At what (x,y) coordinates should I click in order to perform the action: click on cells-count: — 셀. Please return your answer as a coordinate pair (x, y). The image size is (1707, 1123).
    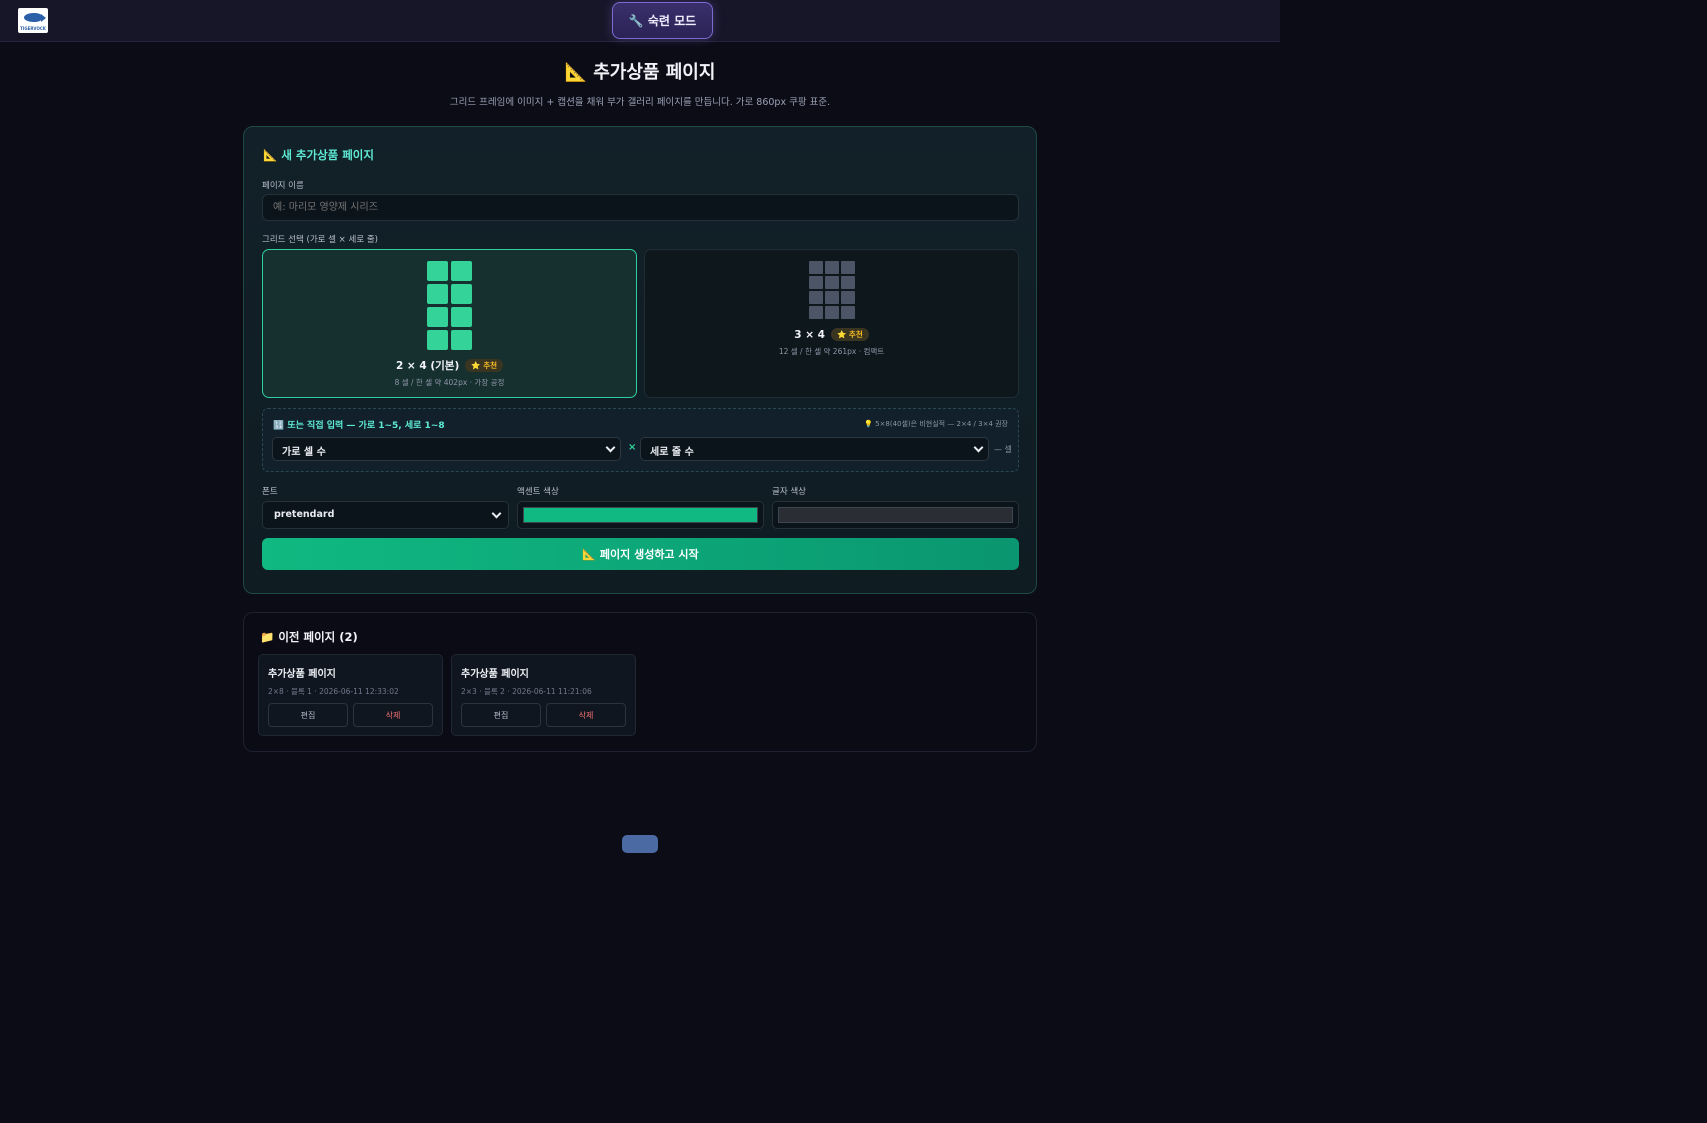
    Looking at the image, I should click on (1003, 449).